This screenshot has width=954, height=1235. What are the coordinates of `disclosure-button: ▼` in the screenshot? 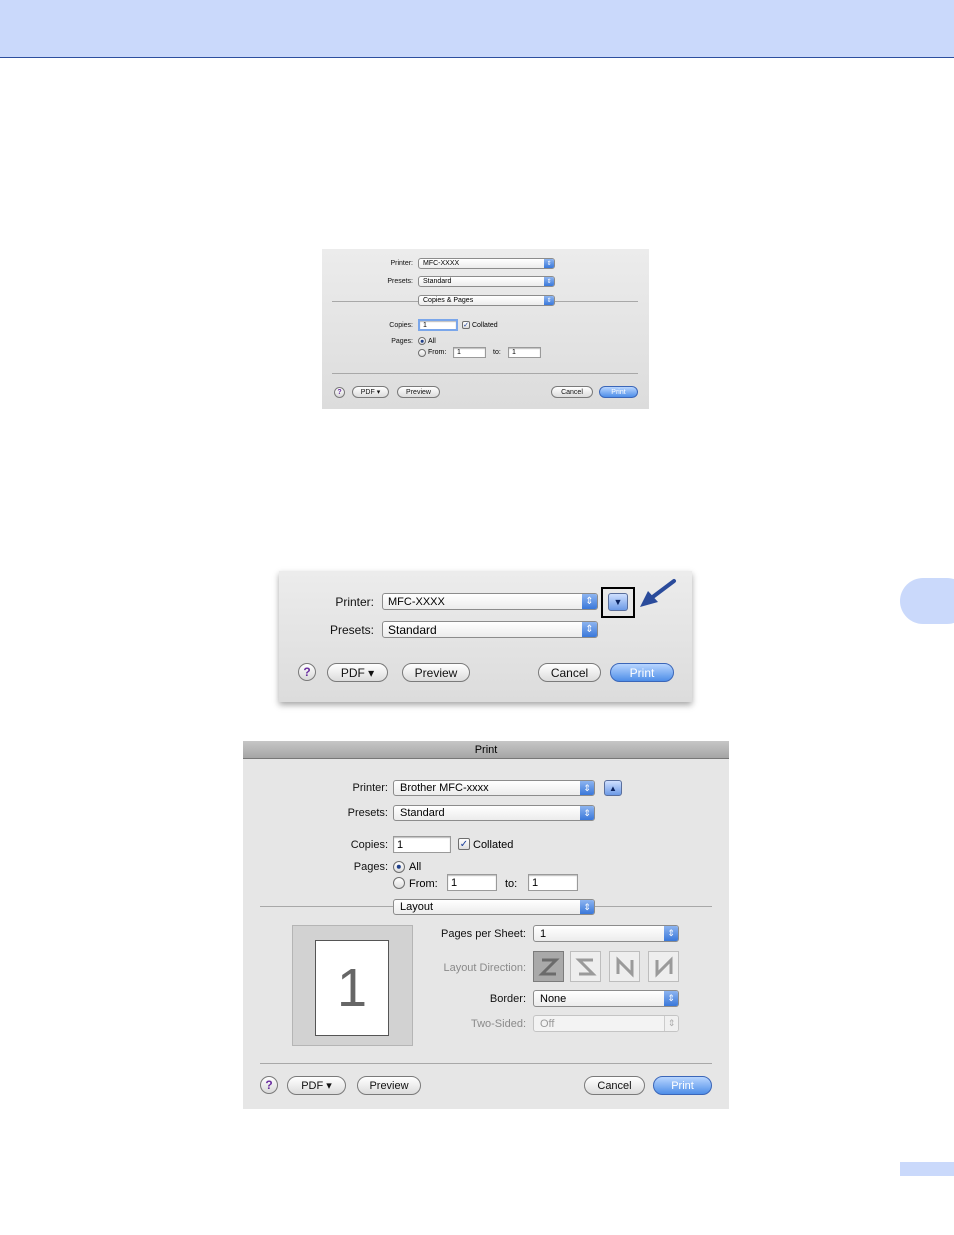 It's located at (618, 602).